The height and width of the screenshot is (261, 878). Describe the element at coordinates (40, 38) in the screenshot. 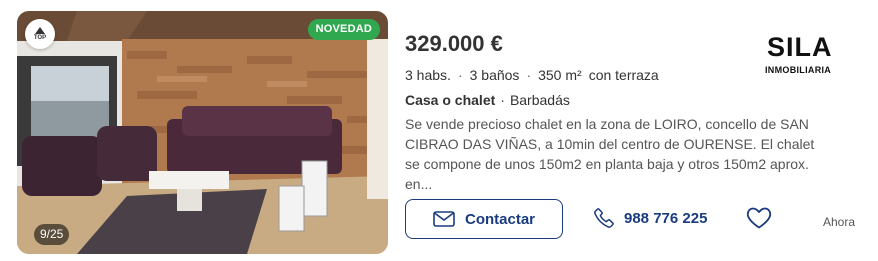

I see `top-badge-label: TOP` at that location.